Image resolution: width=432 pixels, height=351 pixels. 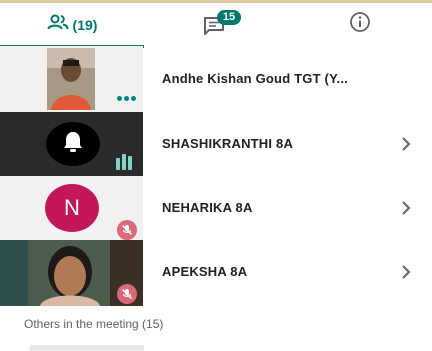 What do you see at coordinates (85, 24) in the screenshot?
I see `people-count: (19)` at bounding box center [85, 24].